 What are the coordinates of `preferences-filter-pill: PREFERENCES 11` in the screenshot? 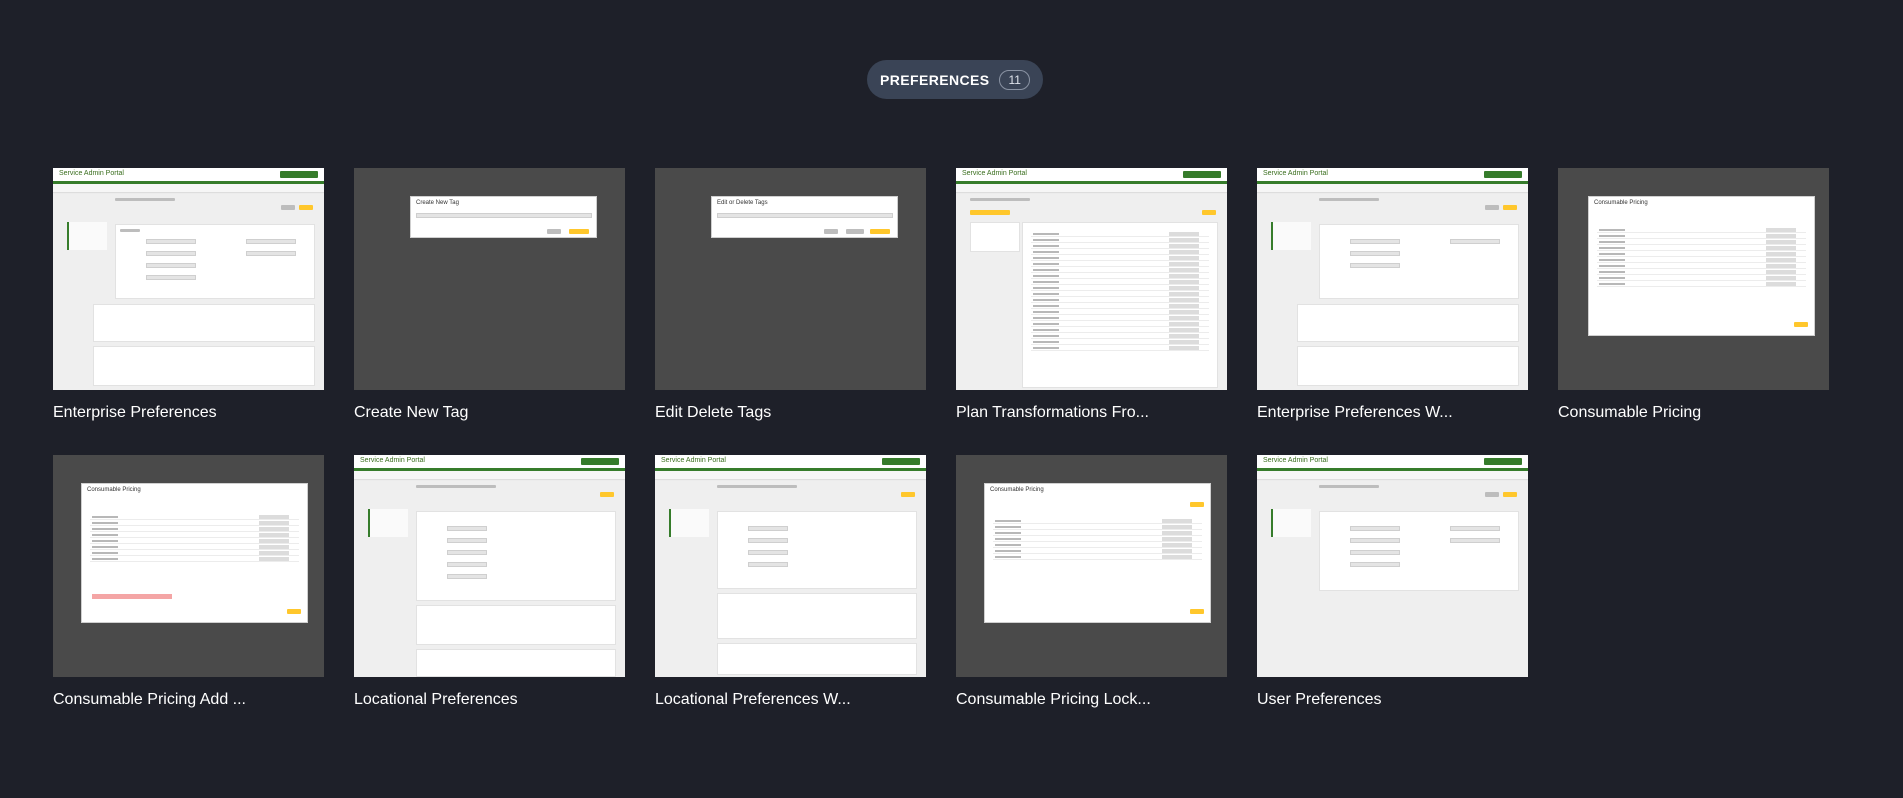 It's located at (955, 79).